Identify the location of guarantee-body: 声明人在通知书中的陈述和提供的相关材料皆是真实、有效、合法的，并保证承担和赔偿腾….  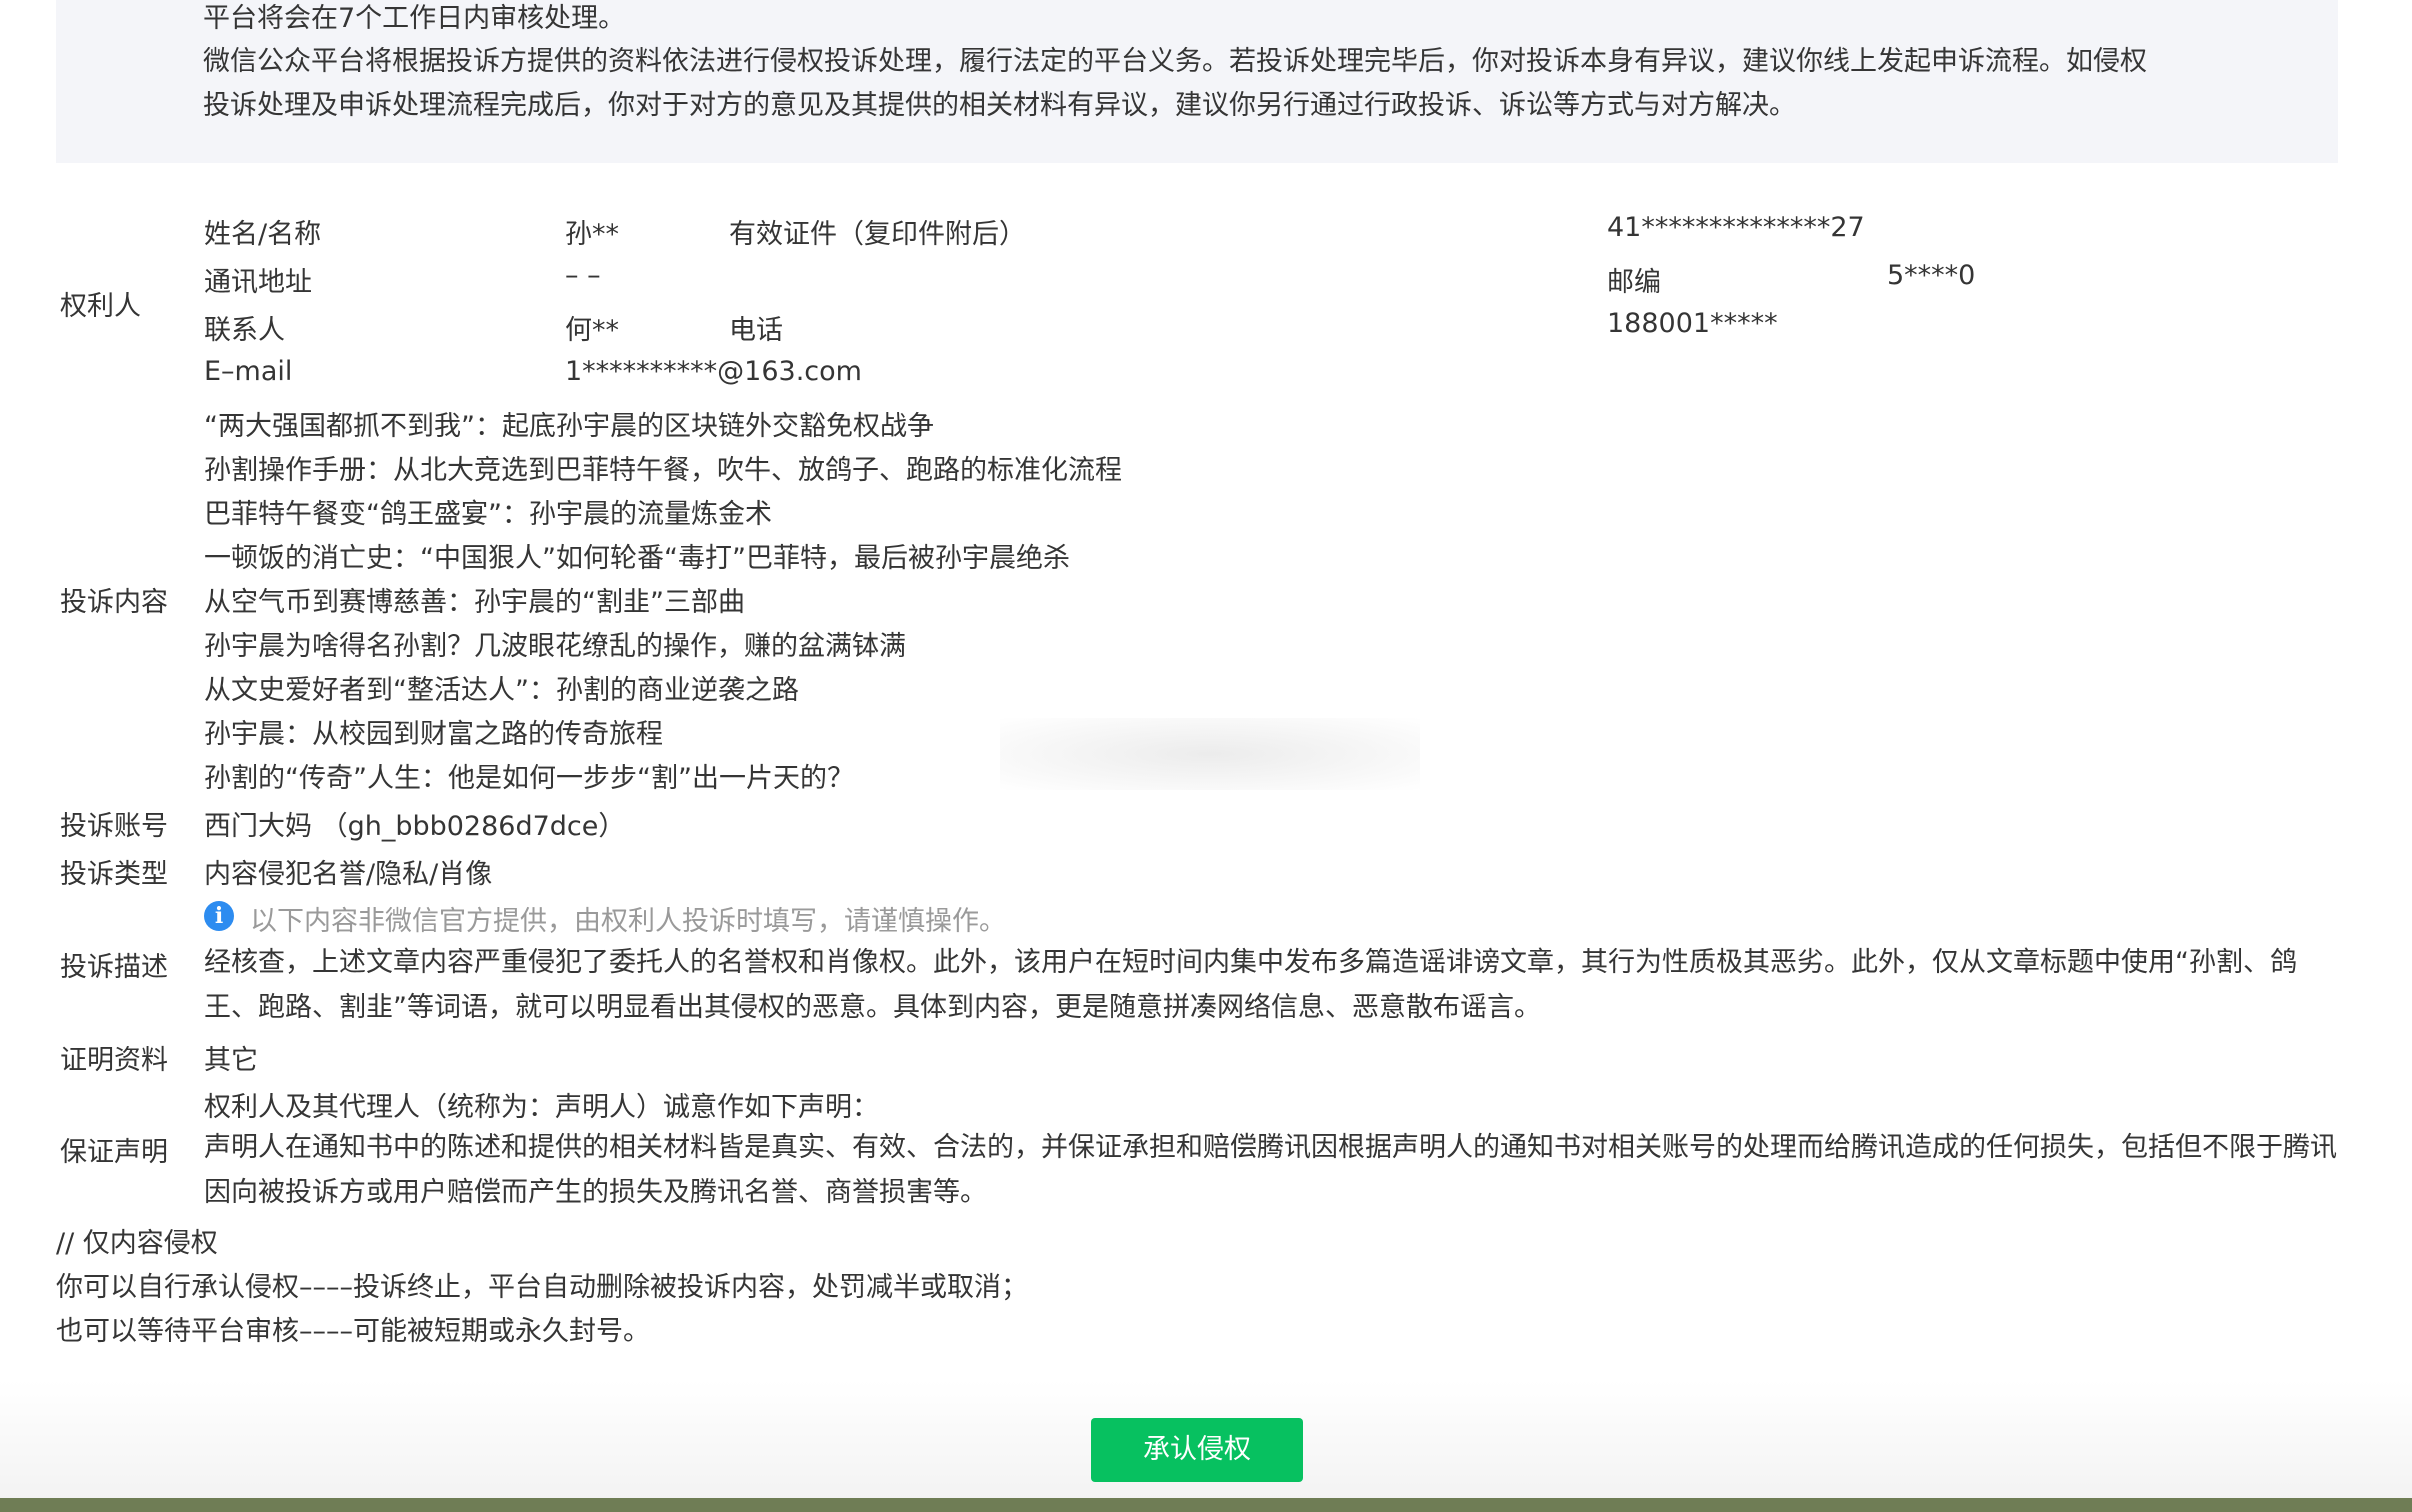
(1270, 1170).